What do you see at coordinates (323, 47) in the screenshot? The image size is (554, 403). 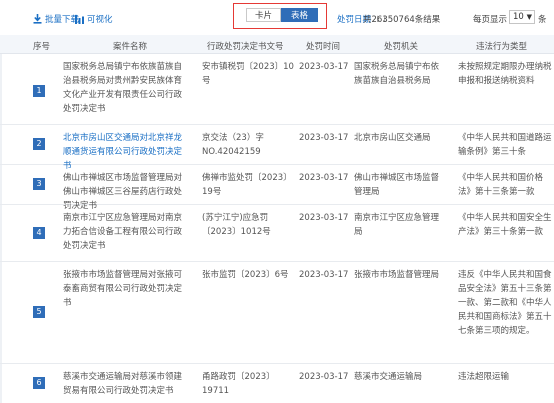 I see `header-date: 处罚时间` at bounding box center [323, 47].